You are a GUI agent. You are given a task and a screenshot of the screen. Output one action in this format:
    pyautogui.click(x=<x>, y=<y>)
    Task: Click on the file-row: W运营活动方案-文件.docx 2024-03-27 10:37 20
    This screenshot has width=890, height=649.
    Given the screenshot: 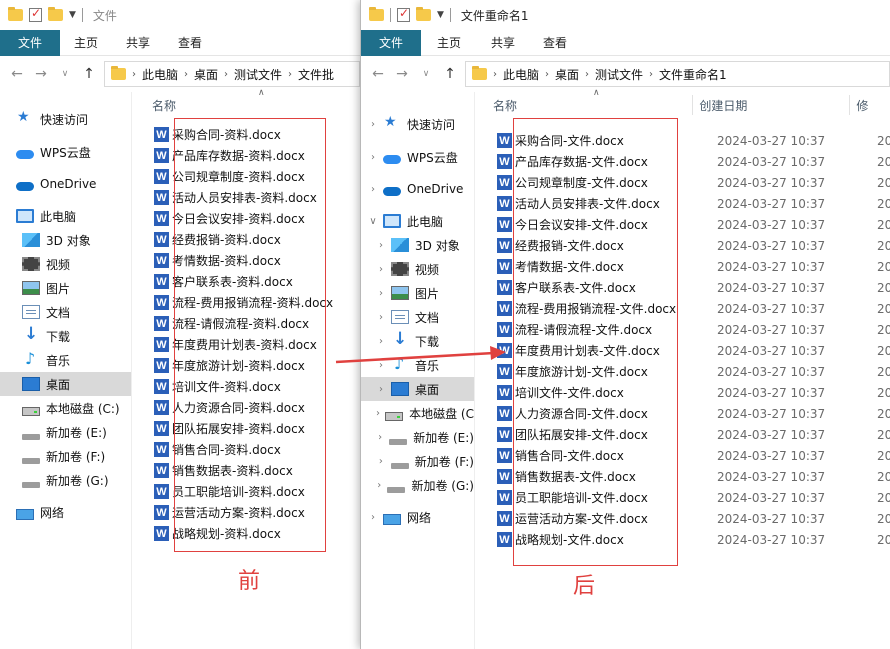 What is the action you would take?
    pyautogui.click(x=682, y=518)
    